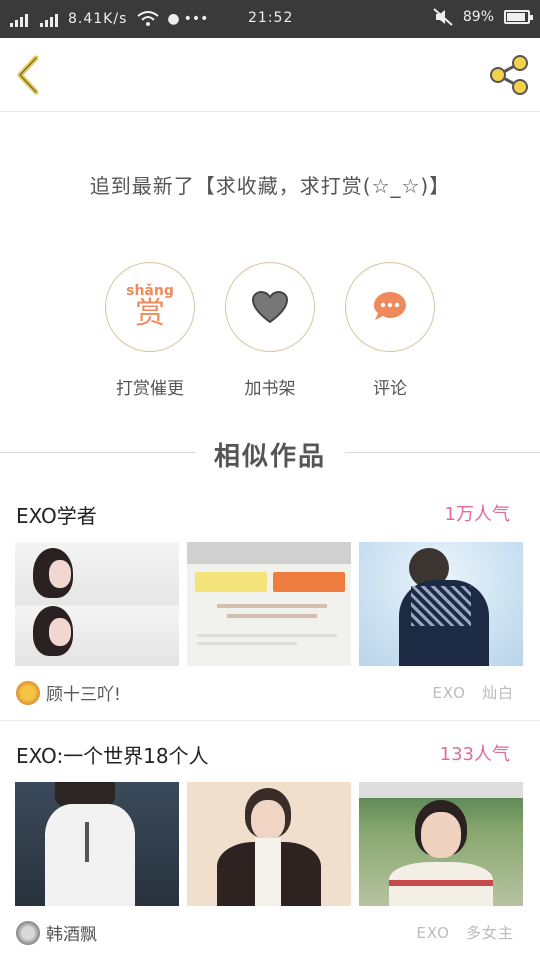 The height and width of the screenshot is (960, 540). I want to click on mute-icon, so click(443, 17).